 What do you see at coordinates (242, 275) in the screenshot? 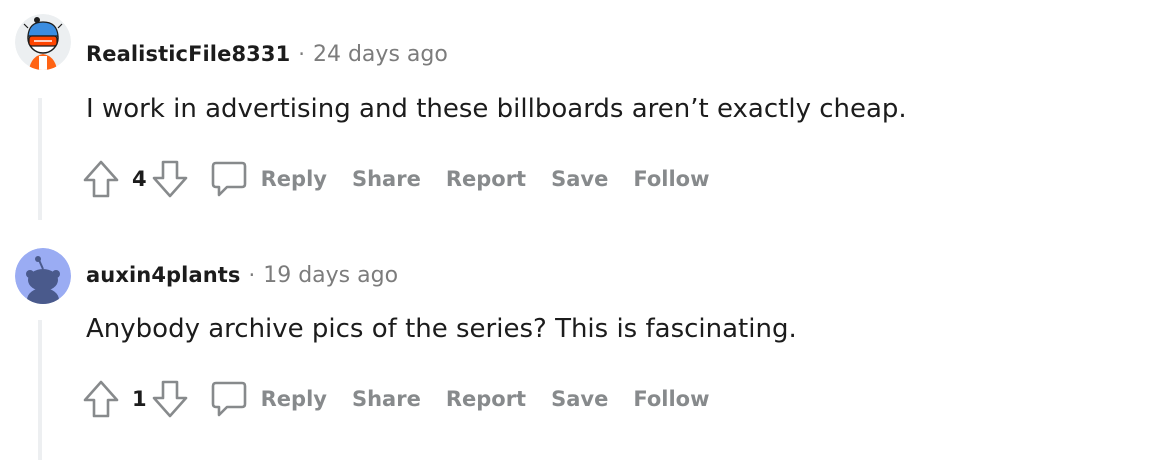
I see `comment-meta: auxin4plants · 19 days ago` at bounding box center [242, 275].